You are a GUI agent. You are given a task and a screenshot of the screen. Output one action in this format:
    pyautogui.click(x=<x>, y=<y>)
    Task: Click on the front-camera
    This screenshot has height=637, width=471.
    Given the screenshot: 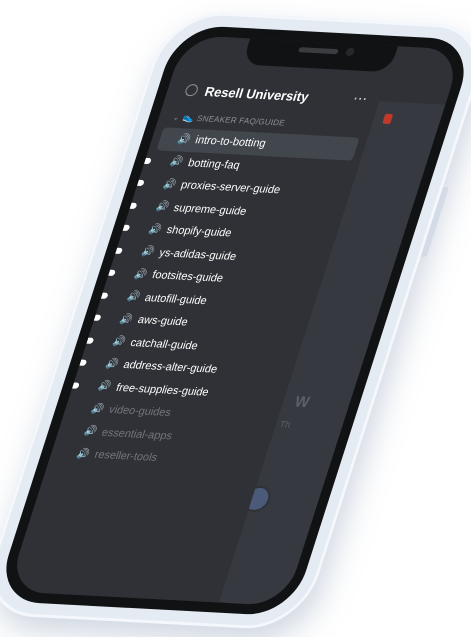 What is the action you would take?
    pyautogui.click(x=350, y=52)
    